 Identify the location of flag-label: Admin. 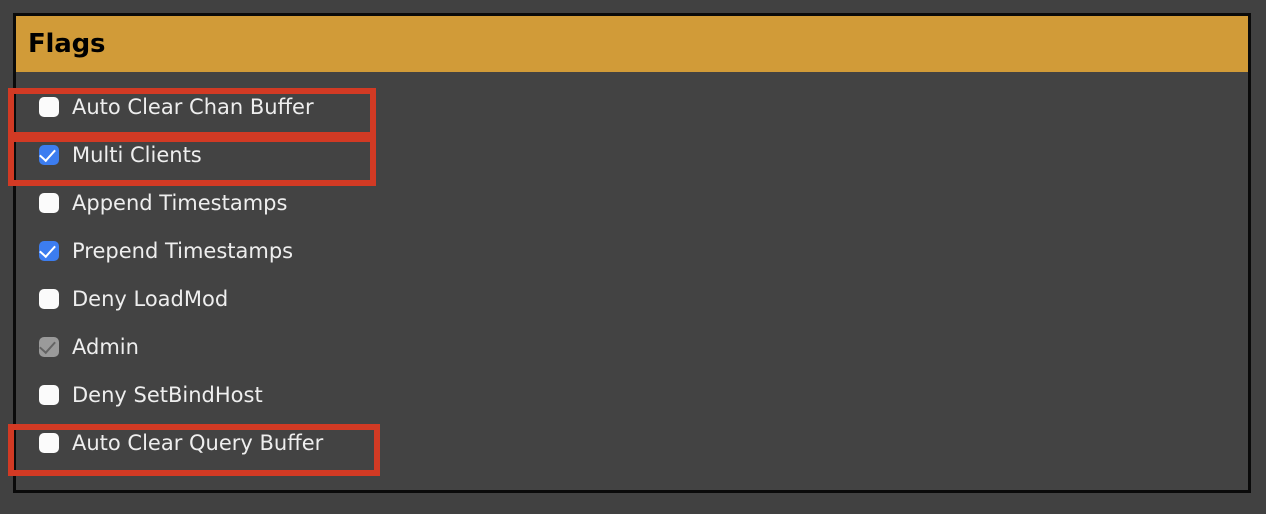
(105, 346).